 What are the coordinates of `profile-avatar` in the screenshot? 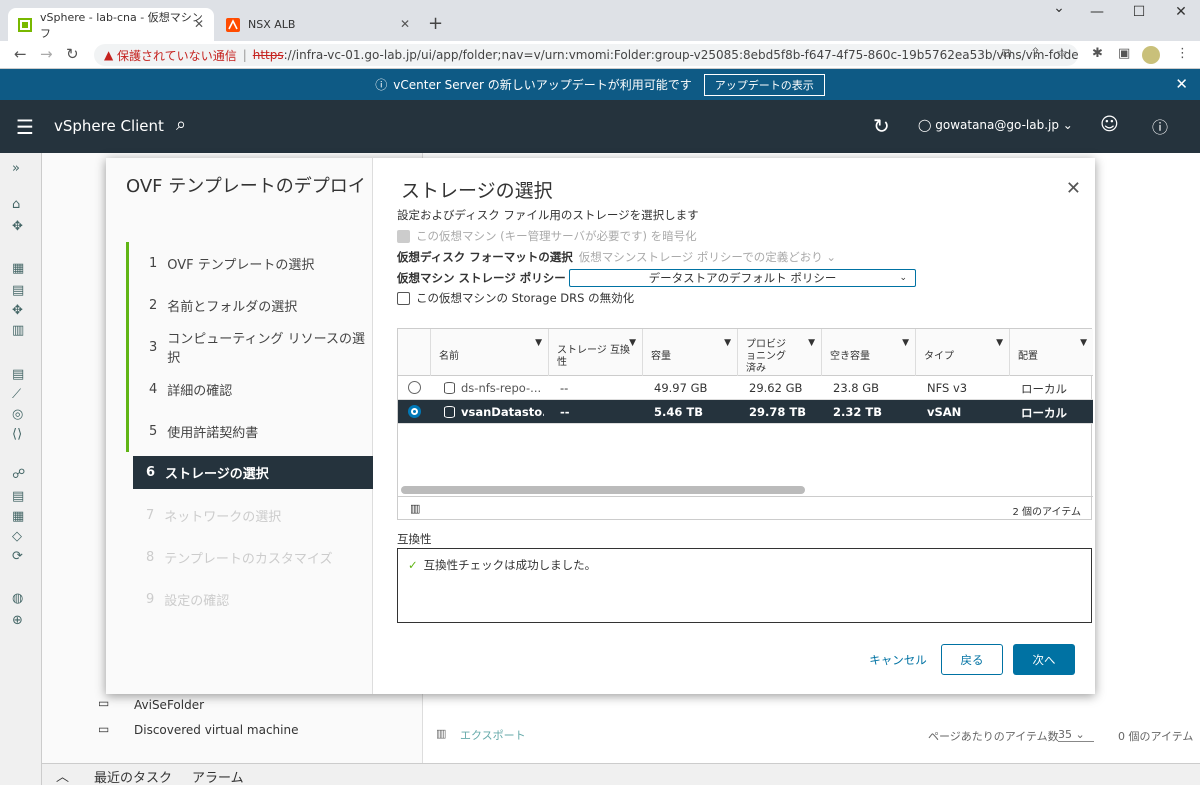 It's located at (1151, 55).